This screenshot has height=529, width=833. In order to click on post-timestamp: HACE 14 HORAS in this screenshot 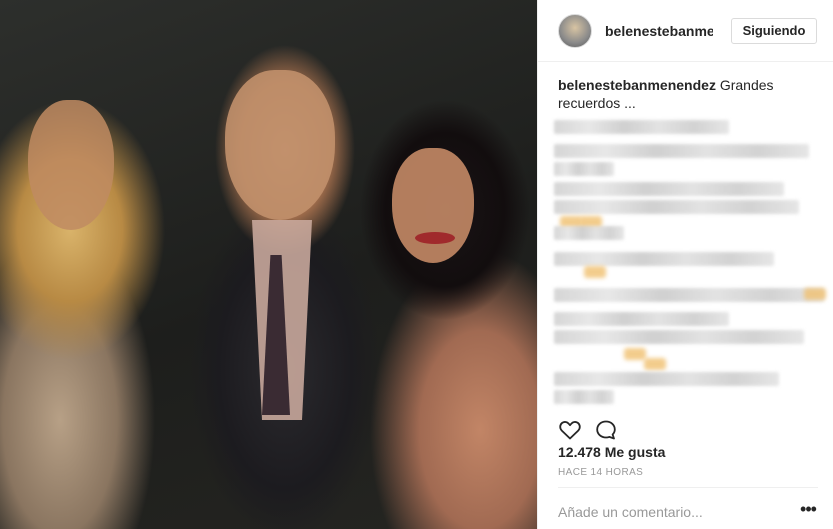, I will do `click(600, 472)`.